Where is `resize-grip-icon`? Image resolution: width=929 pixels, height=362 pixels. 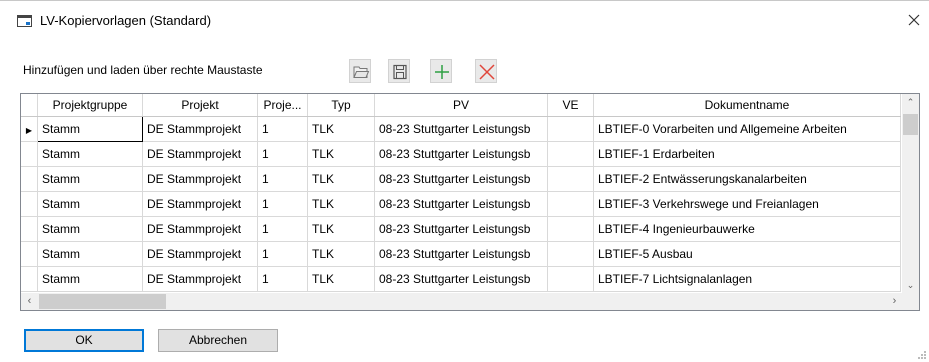
resize-grip-icon is located at coordinates (922, 355).